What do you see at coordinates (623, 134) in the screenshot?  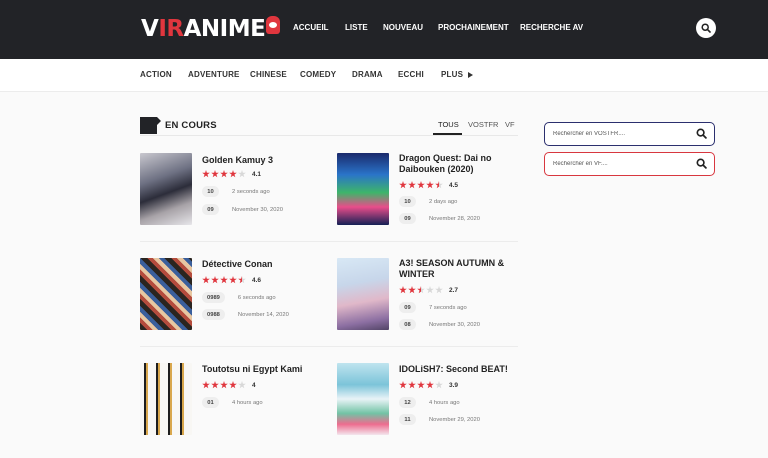 I see `search-vostfr-input` at bounding box center [623, 134].